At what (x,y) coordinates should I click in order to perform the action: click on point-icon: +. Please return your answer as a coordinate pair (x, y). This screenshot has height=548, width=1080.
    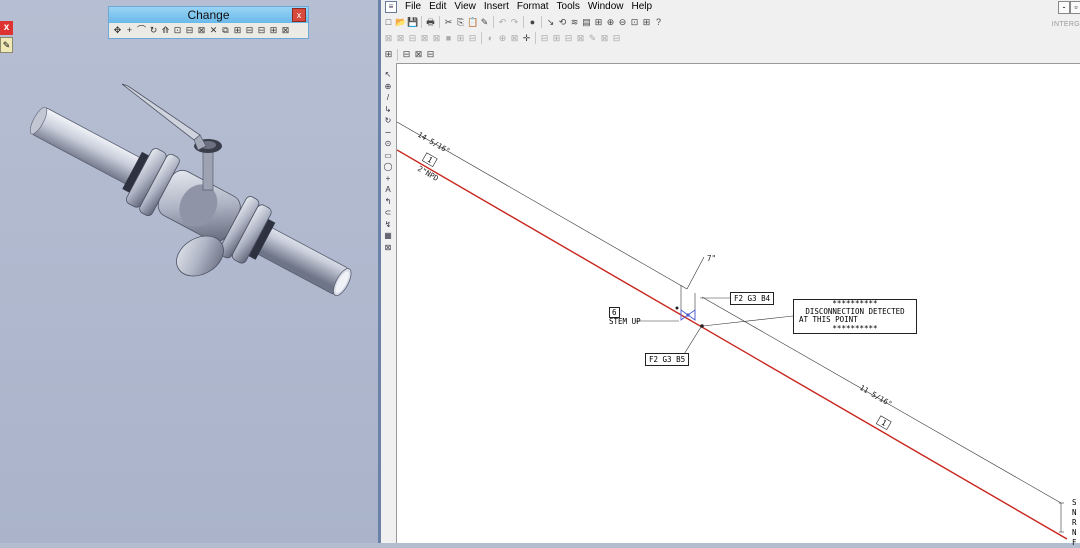
    Looking at the image, I should click on (388, 179).